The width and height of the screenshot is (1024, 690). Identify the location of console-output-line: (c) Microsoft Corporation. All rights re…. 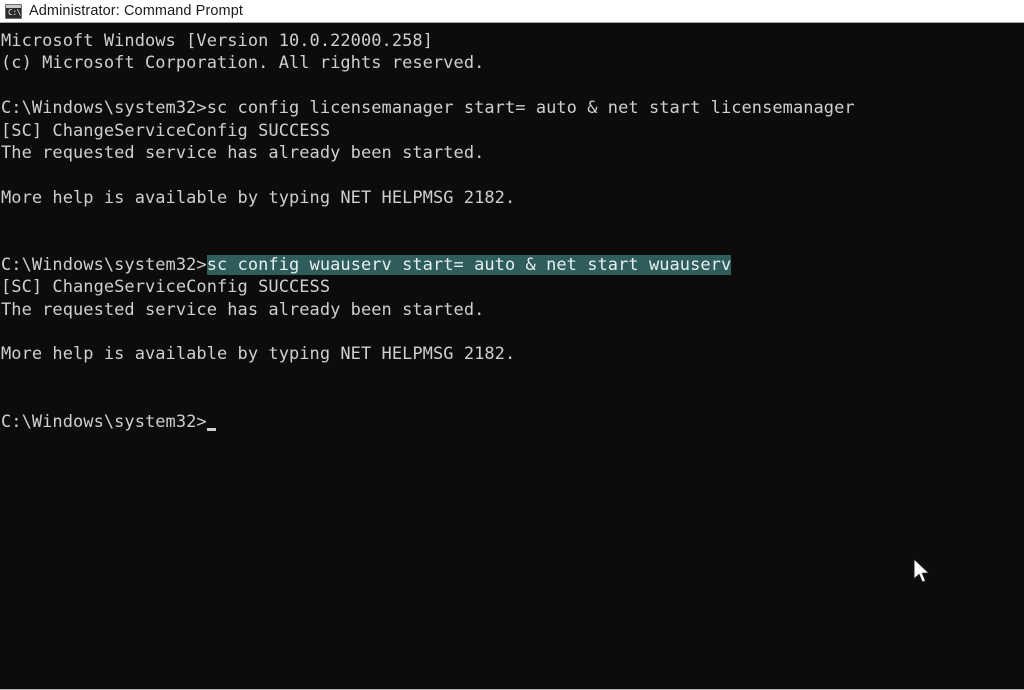
(512, 63).